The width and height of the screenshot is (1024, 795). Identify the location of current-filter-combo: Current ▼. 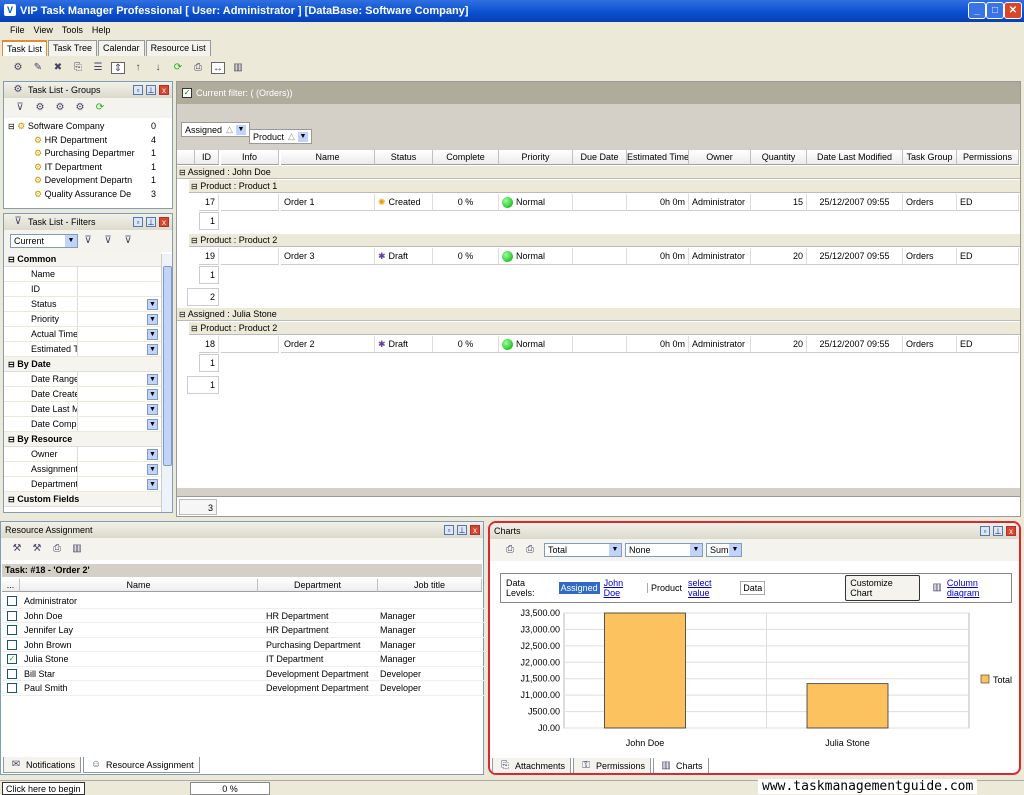
(44, 241).